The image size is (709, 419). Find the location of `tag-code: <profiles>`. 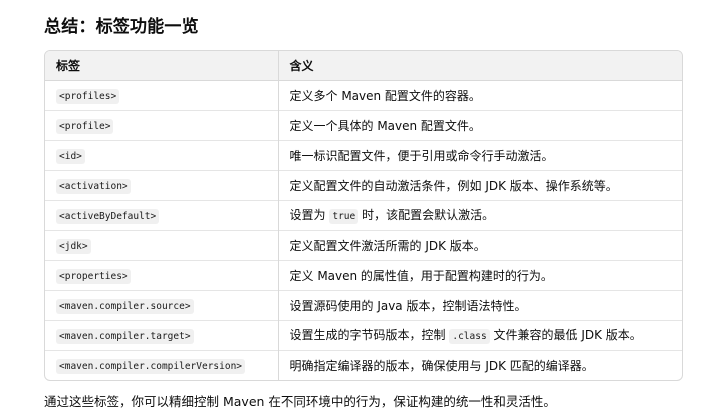

tag-code: <profiles> is located at coordinates (88, 96).